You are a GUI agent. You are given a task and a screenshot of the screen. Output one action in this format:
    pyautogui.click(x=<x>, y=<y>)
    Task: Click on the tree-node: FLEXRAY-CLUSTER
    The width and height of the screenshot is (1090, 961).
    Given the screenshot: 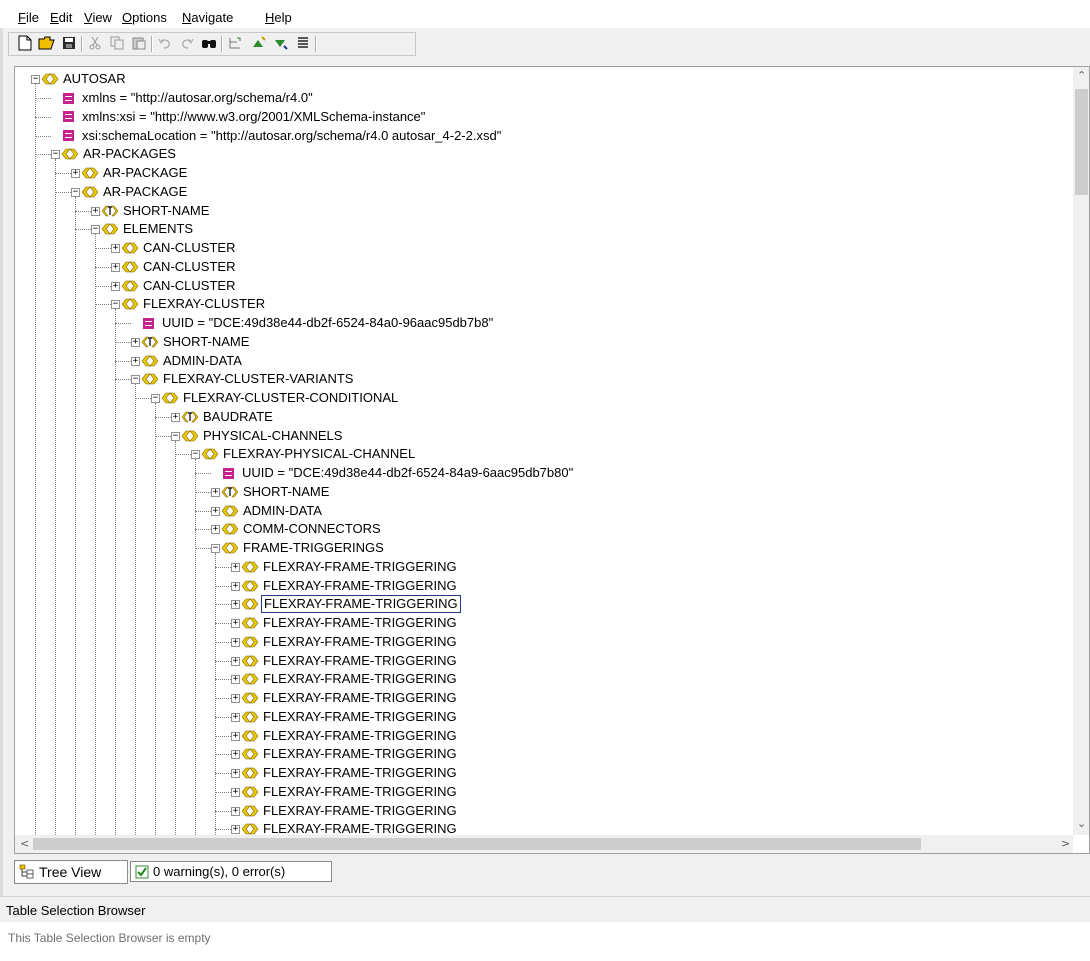 What is the action you would take?
    pyautogui.click(x=194, y=304)
    